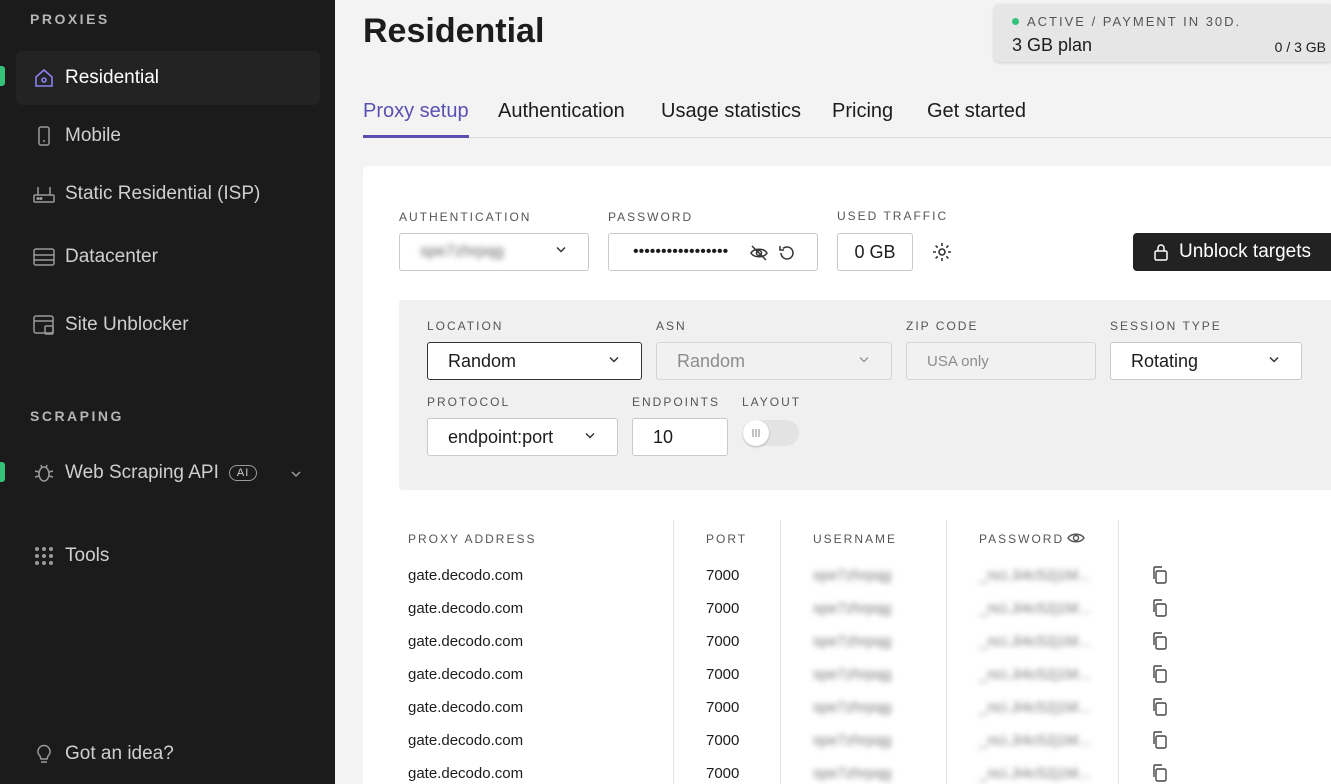  I want to click on sidebar-item-datacenter: Datacenter, so click(168, 257).